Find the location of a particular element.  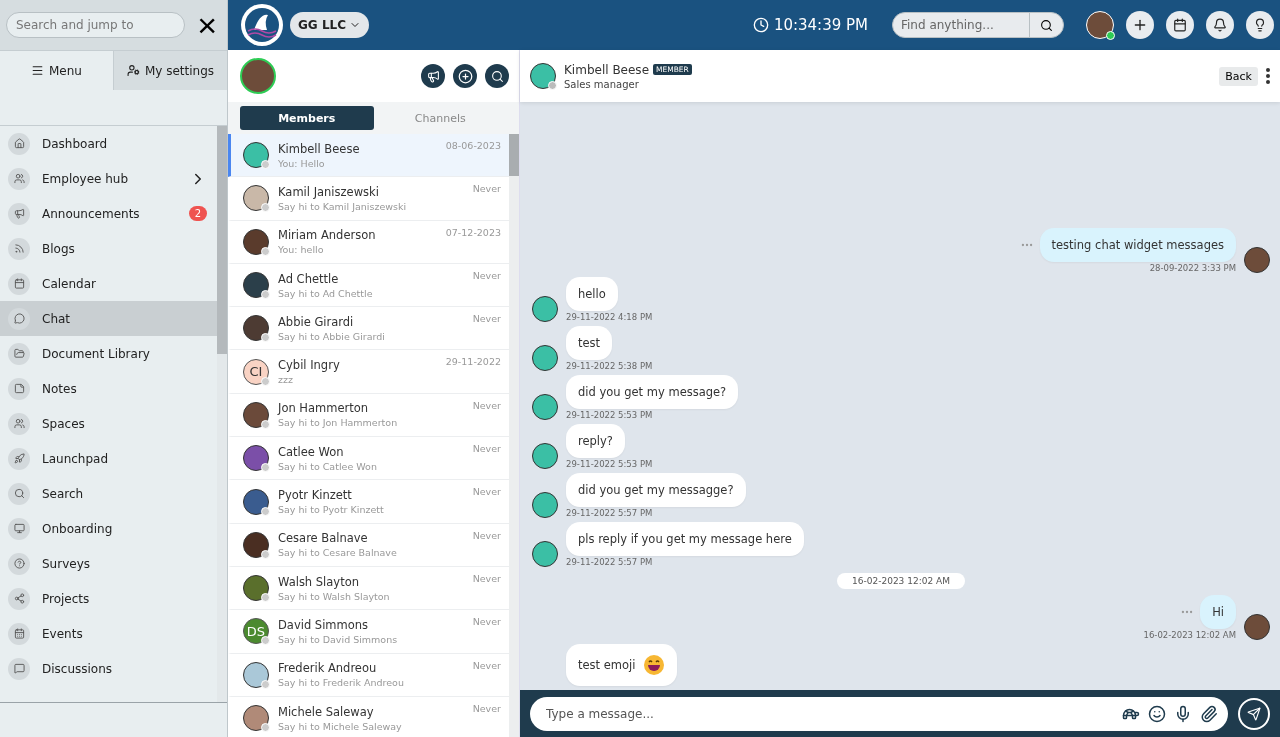

sidebar-item: Employee hub is located at coordinates (108, 178).